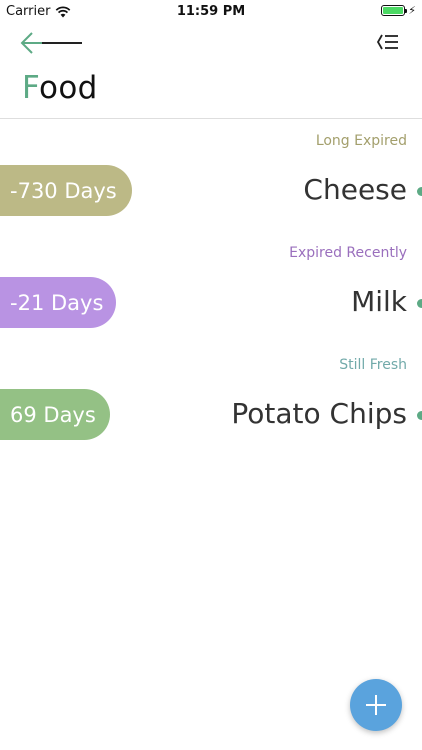  I want to click on item-name: Cheese, so click(355, 189).